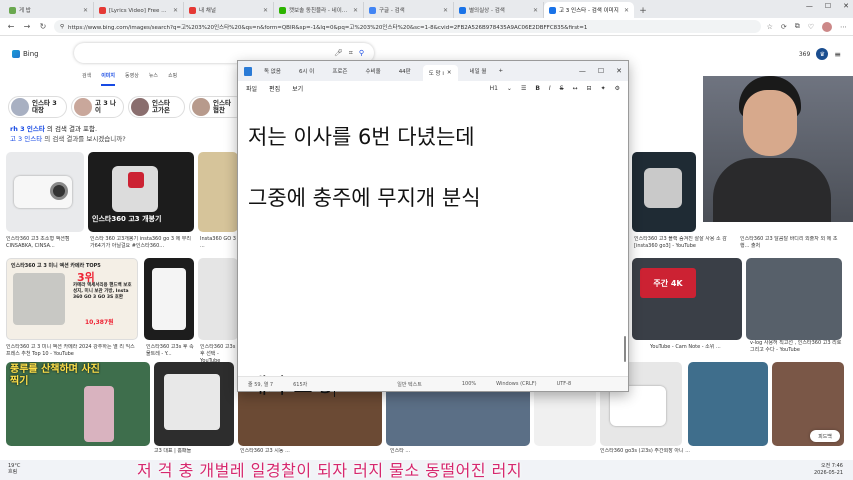 The height and width of the screenshot is (480, 853). Describe the element at coordinates (440, 73) in the screenshot. I see `notepad-tab-active: 도 망 i ✕` at that location.